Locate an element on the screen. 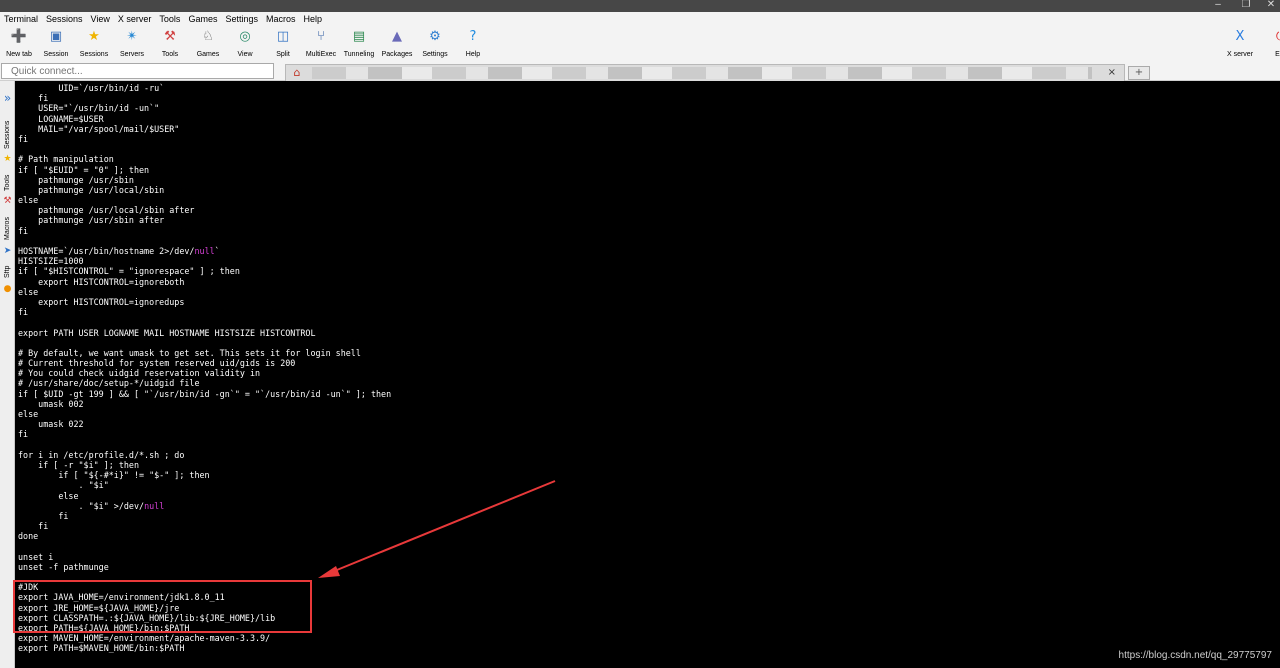  exit-button: ⏻ Exit is located at coordinates (1271, 44).